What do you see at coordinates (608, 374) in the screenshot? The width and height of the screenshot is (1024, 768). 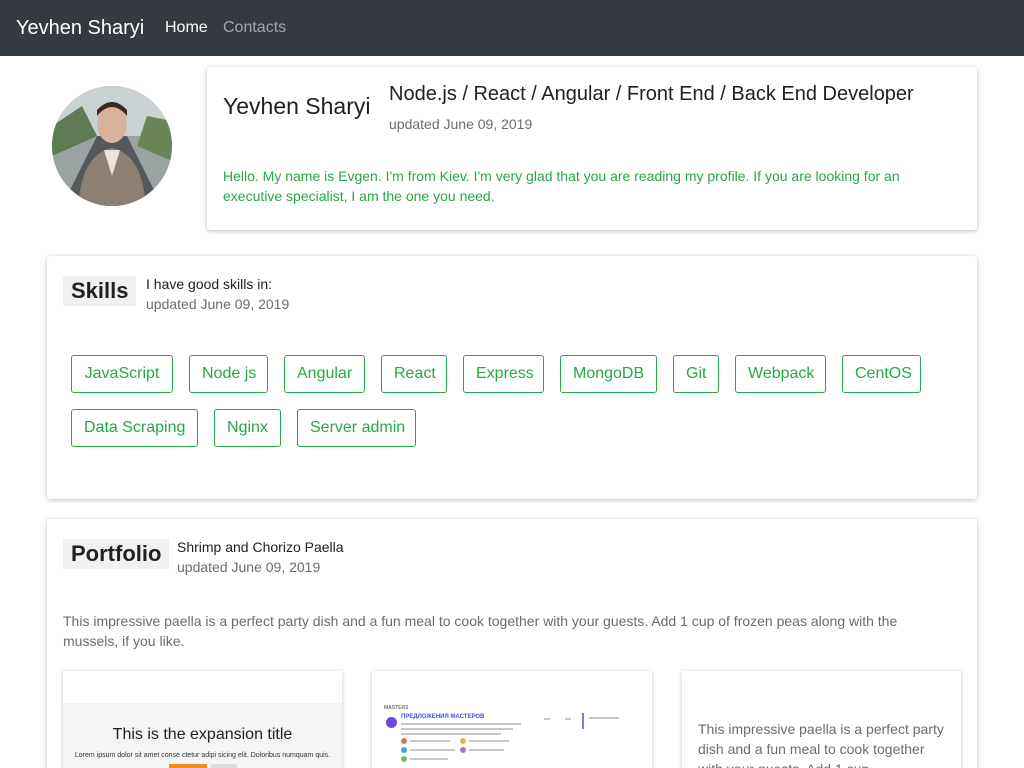 I see `skill-tag: MongoDB` at bounding box center [608, 374].